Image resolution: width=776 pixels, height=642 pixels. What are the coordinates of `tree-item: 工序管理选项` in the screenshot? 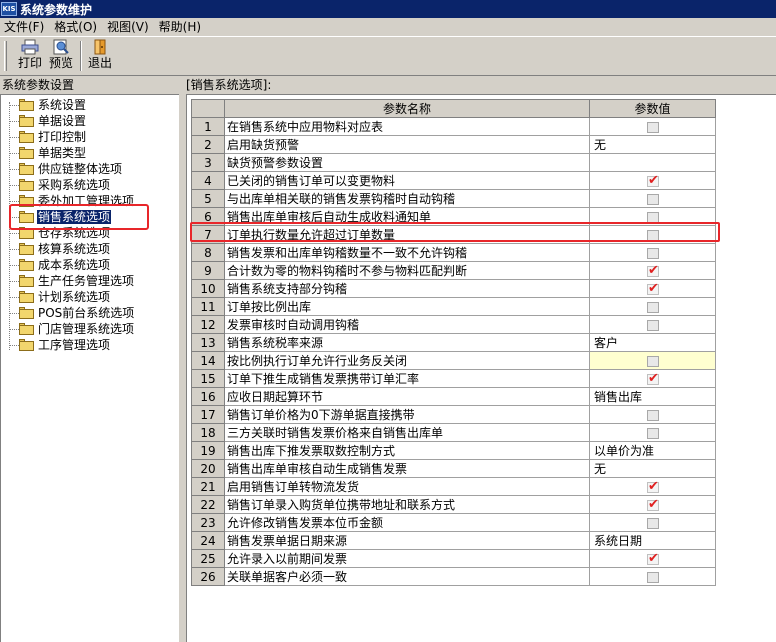 It's located at (60, 345).